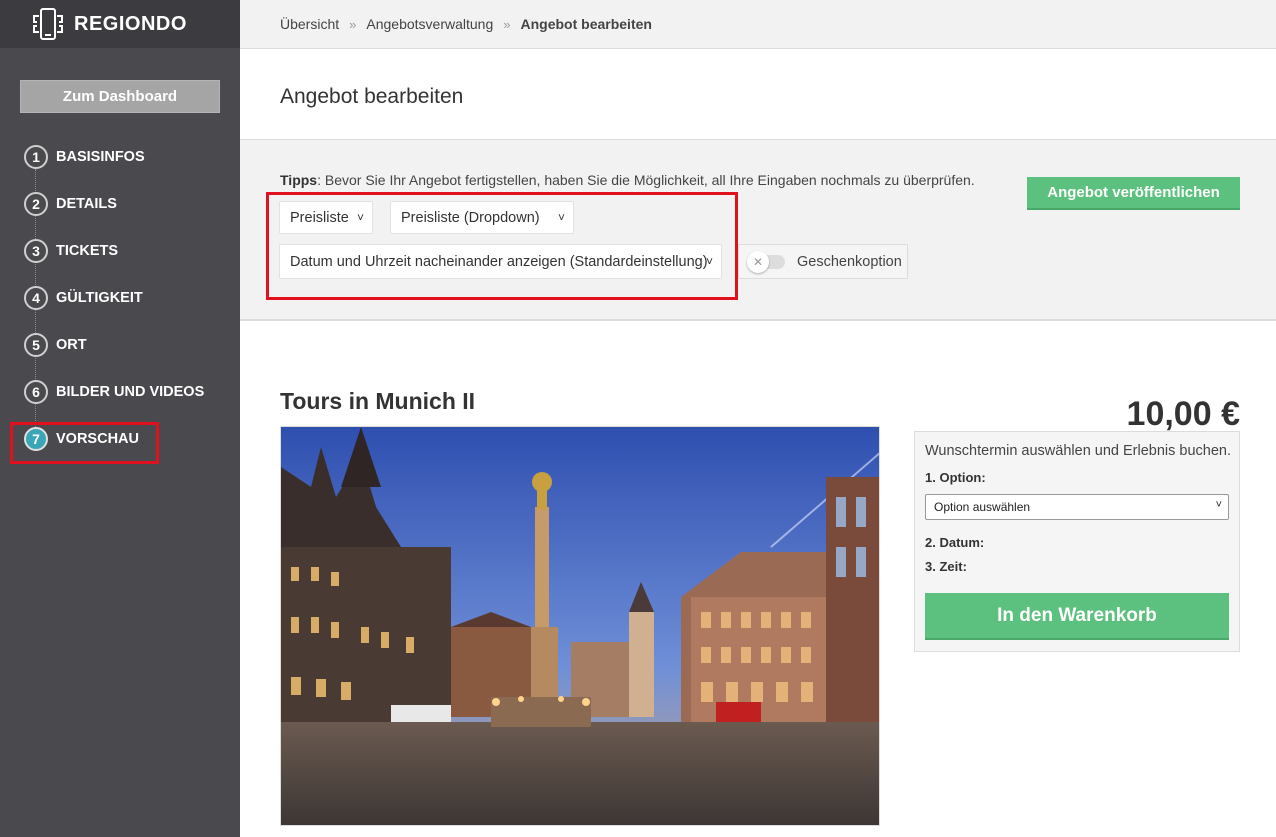 This screenshot has width=1276, height=837. I want to click on step-gueltigkeit: 4 GÜLTIGKEIT, so click(83, 298).